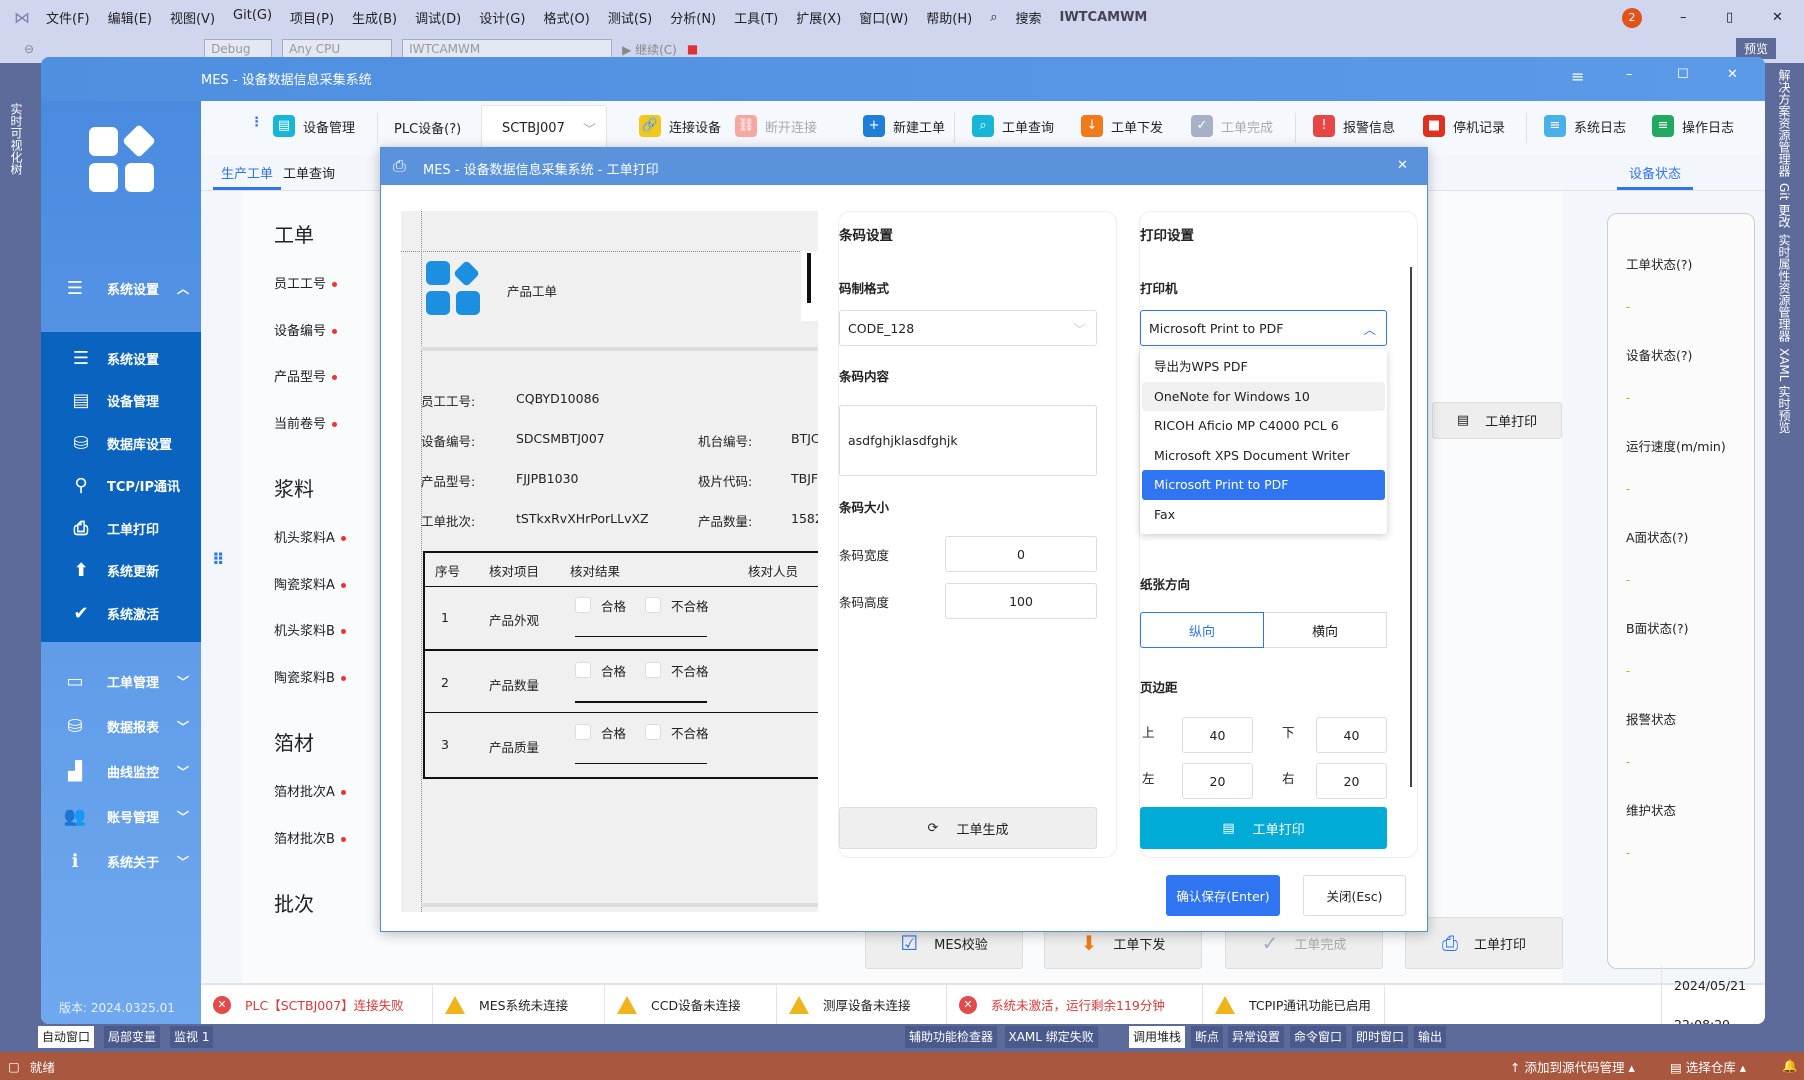  I want to click on close-dialog-button: 关闭(Esc), so click(1354, 895).